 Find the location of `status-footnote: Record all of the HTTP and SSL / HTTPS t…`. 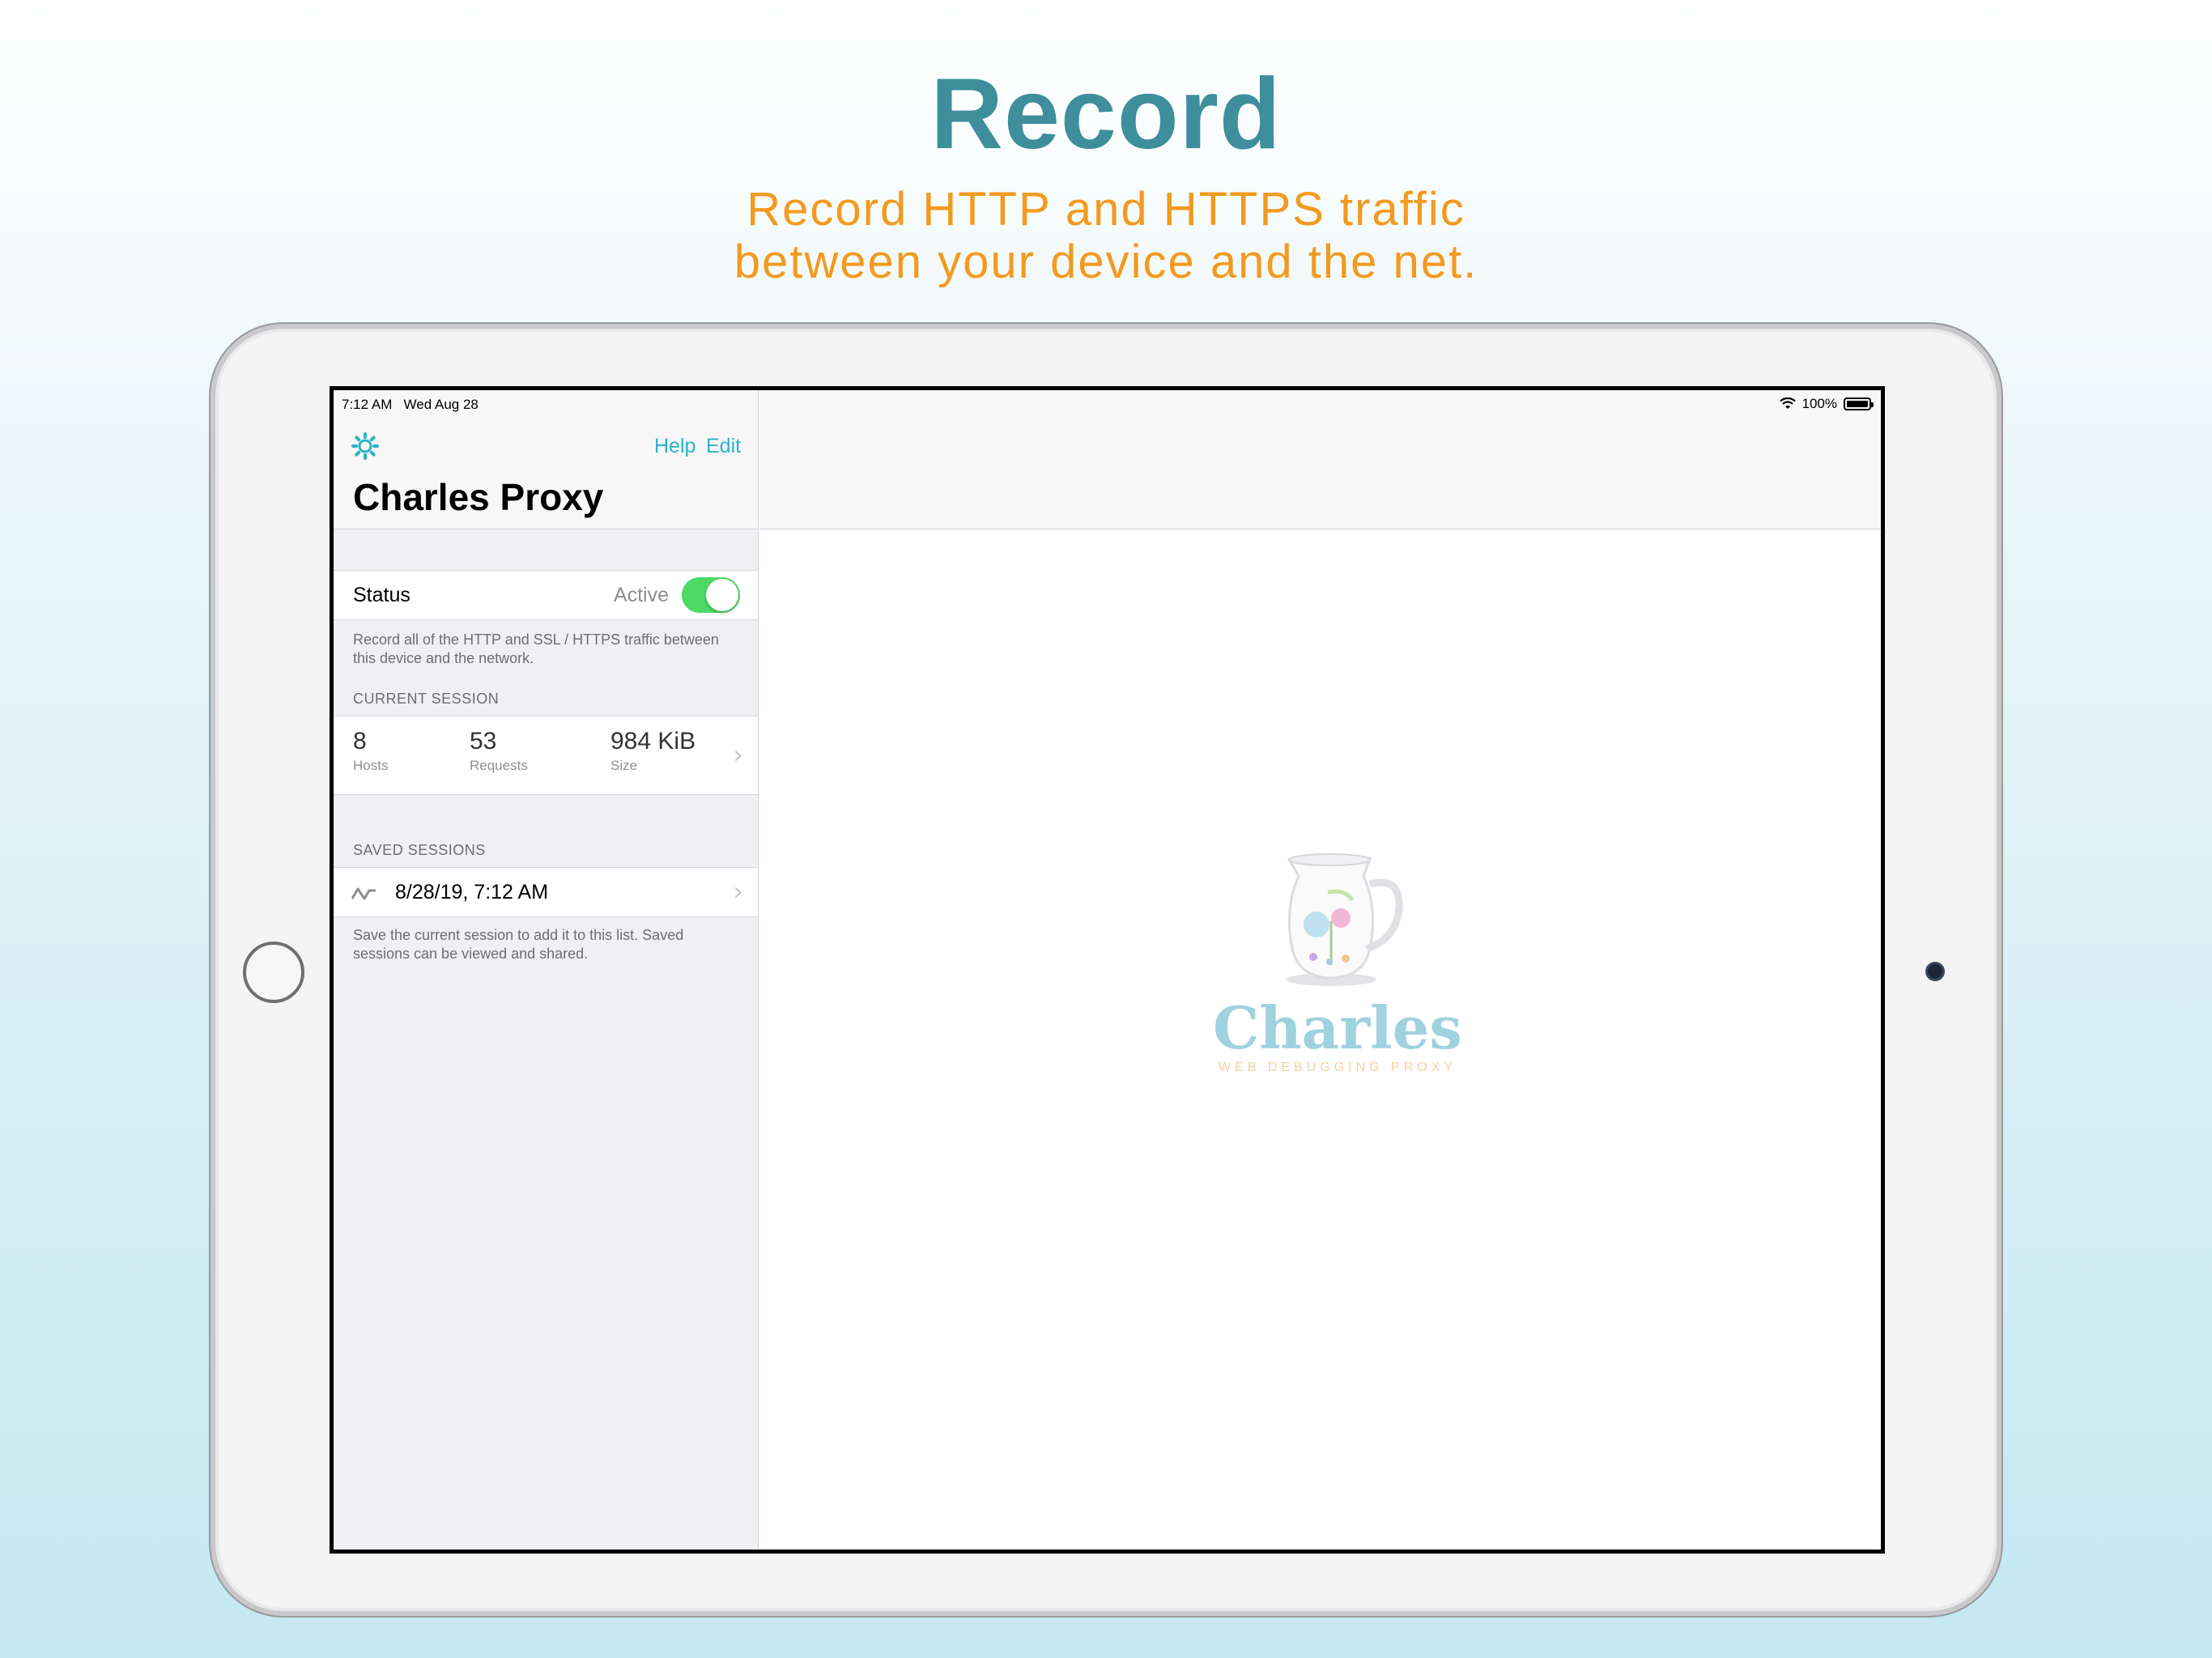

status-footnote: Record all of the HTTP and SSL / HTTPS t… is located at coordinates (536, 648).